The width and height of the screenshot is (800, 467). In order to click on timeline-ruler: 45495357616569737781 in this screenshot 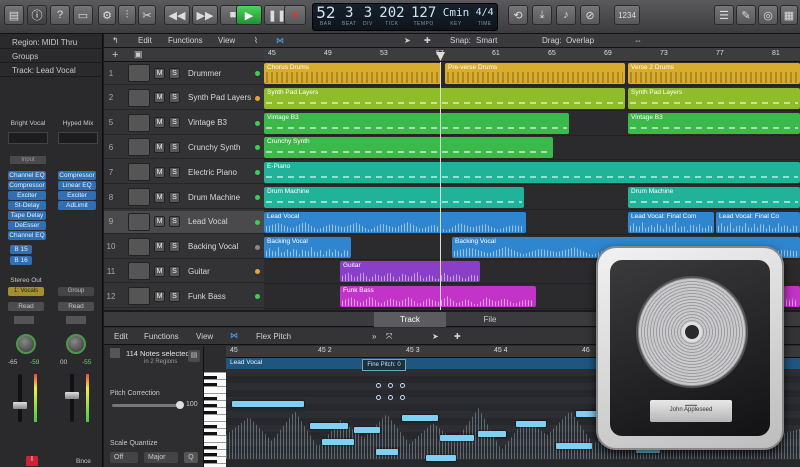, I will do `click(532, 55)`.